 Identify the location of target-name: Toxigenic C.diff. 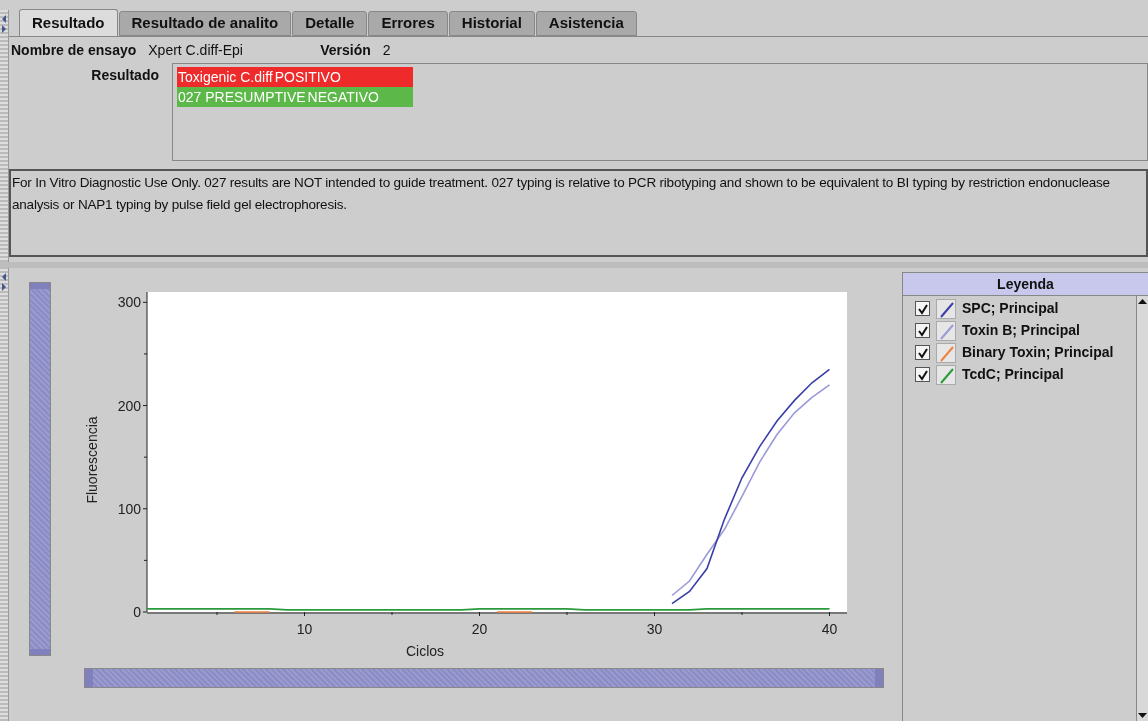
(225, 77).